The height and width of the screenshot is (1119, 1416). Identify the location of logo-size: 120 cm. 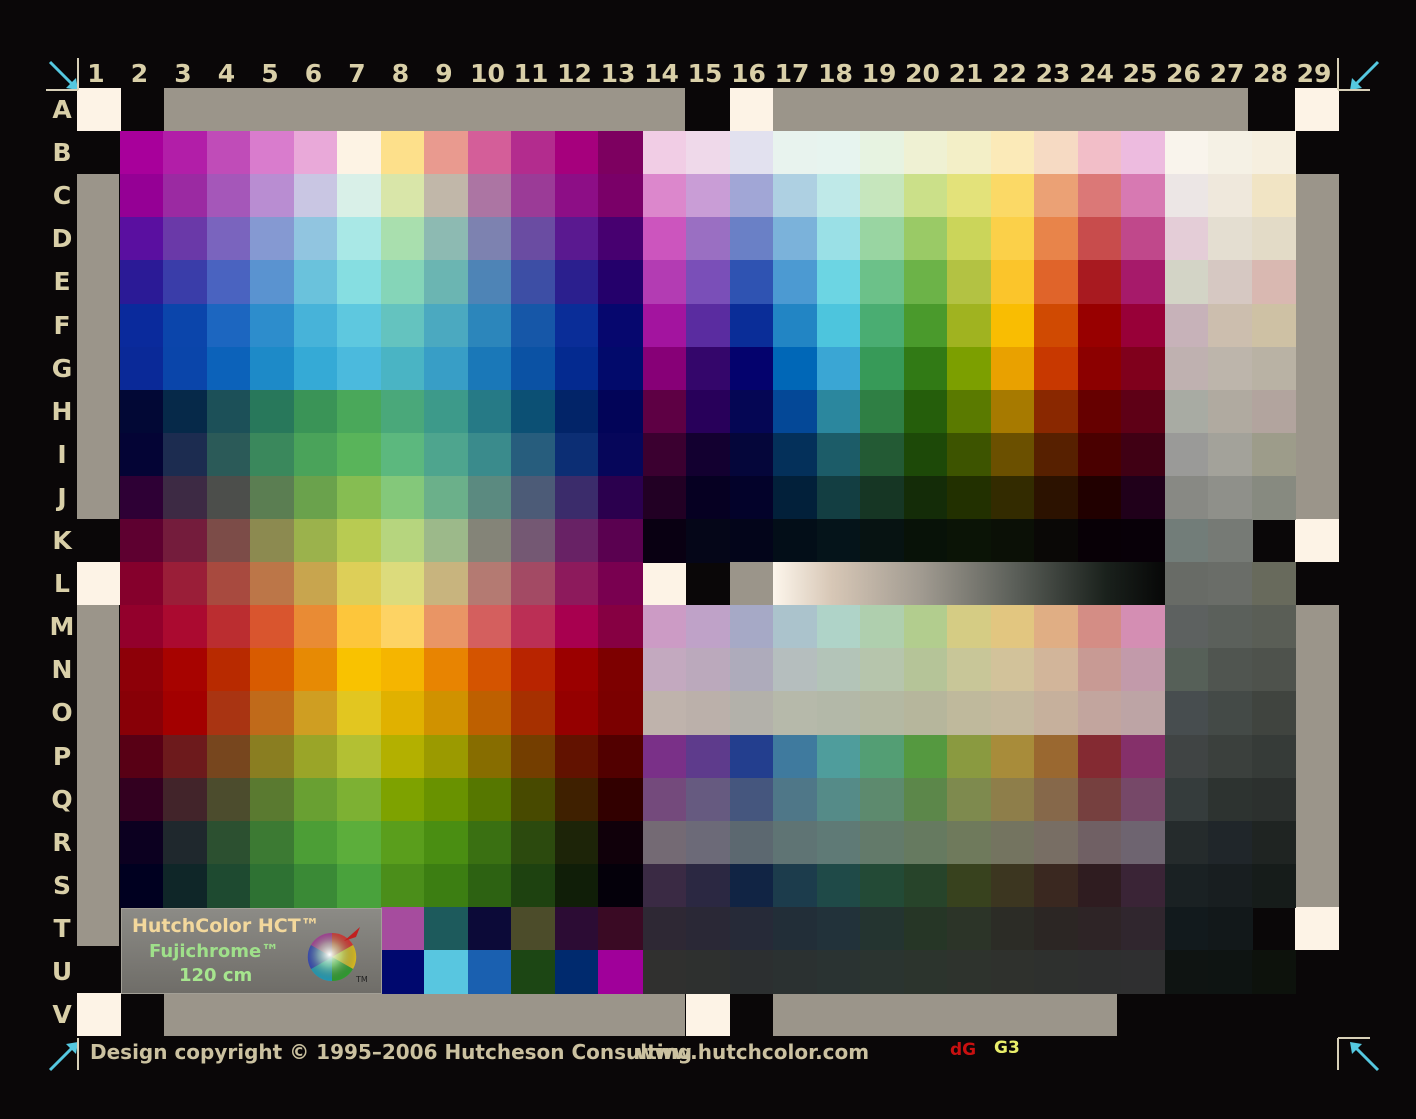
(216, 975).